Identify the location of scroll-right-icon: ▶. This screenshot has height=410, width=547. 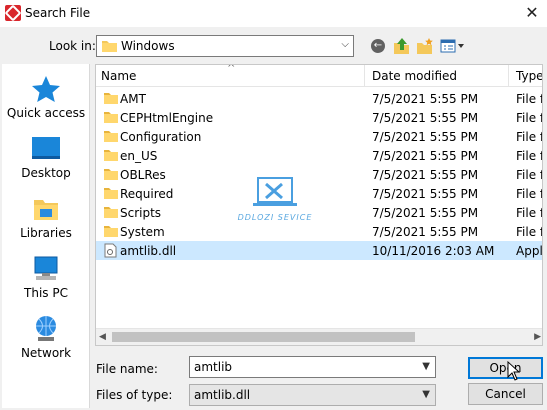
(537, 337).